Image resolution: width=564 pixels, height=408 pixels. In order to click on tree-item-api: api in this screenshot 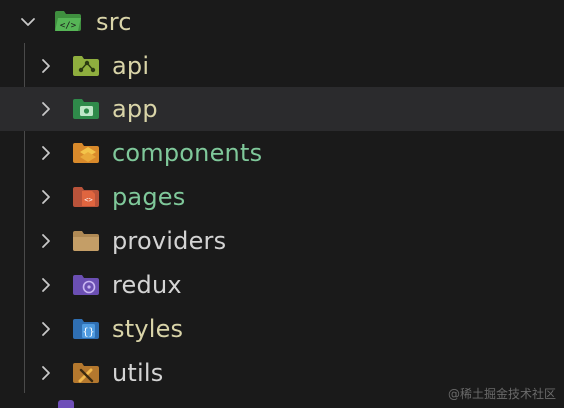, I will do `click(282, 66)`.